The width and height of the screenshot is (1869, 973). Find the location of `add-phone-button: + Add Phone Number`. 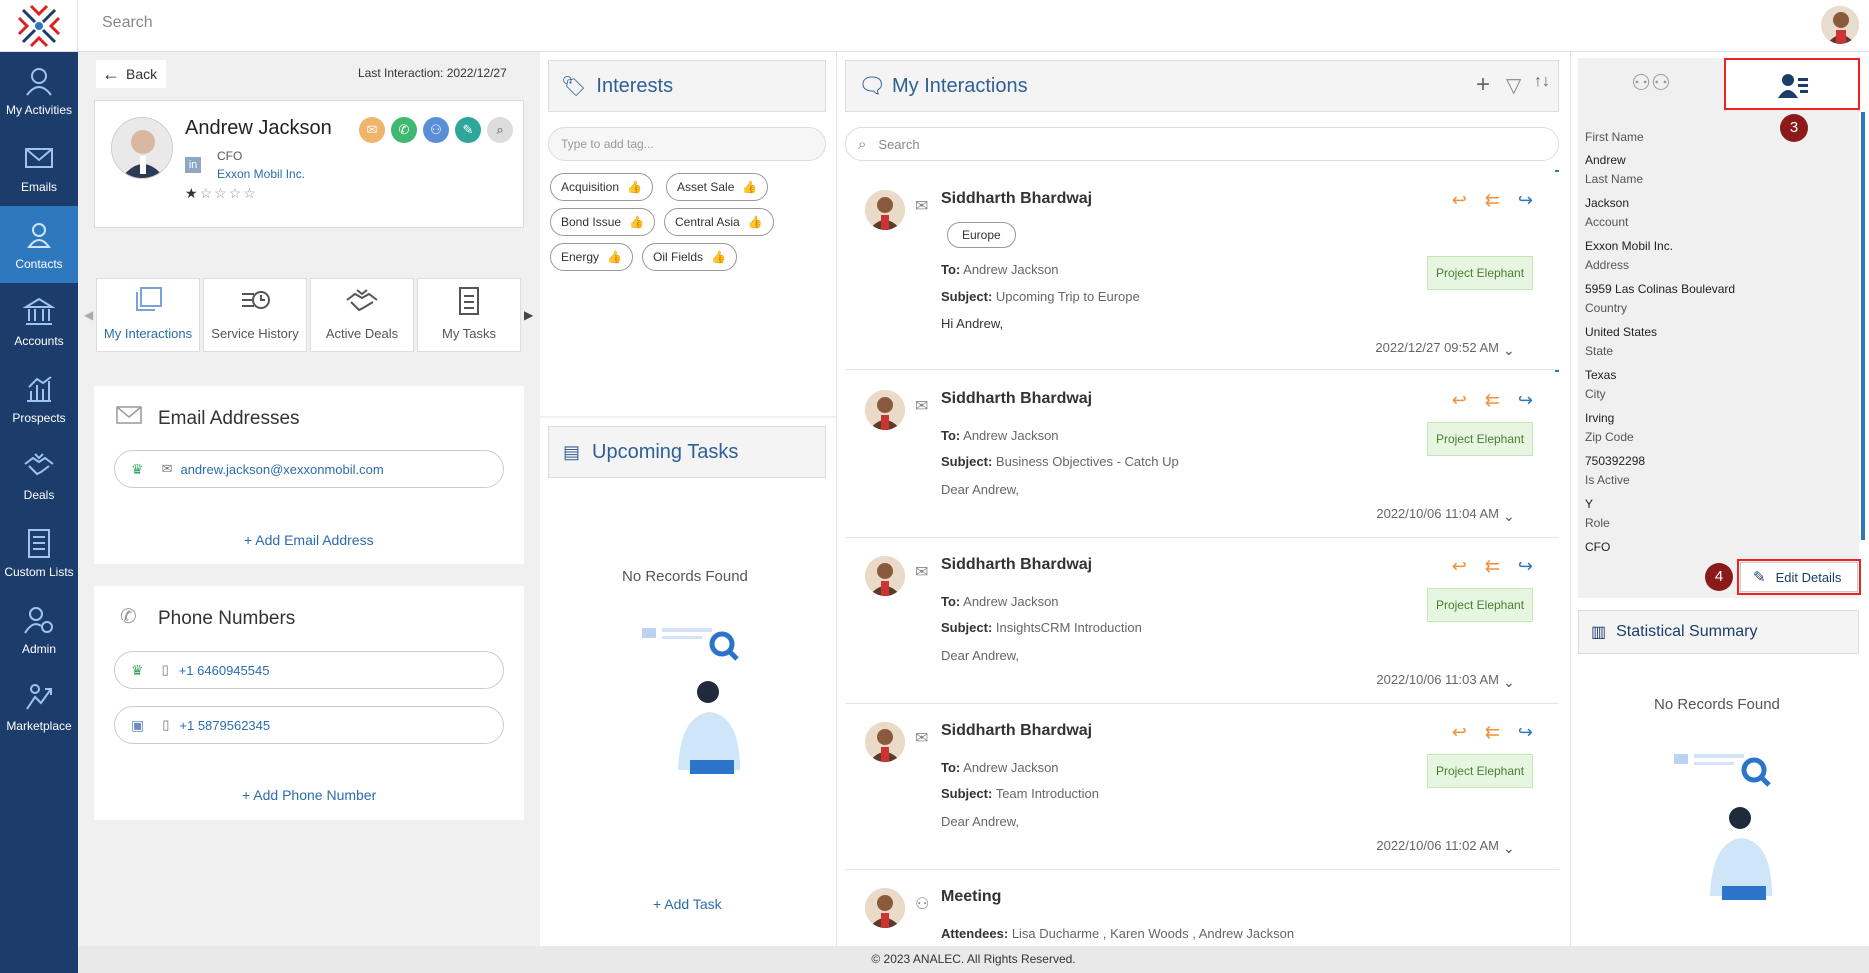

add-phone-button: + Add Phone Number is located at coordinates (309, 795).